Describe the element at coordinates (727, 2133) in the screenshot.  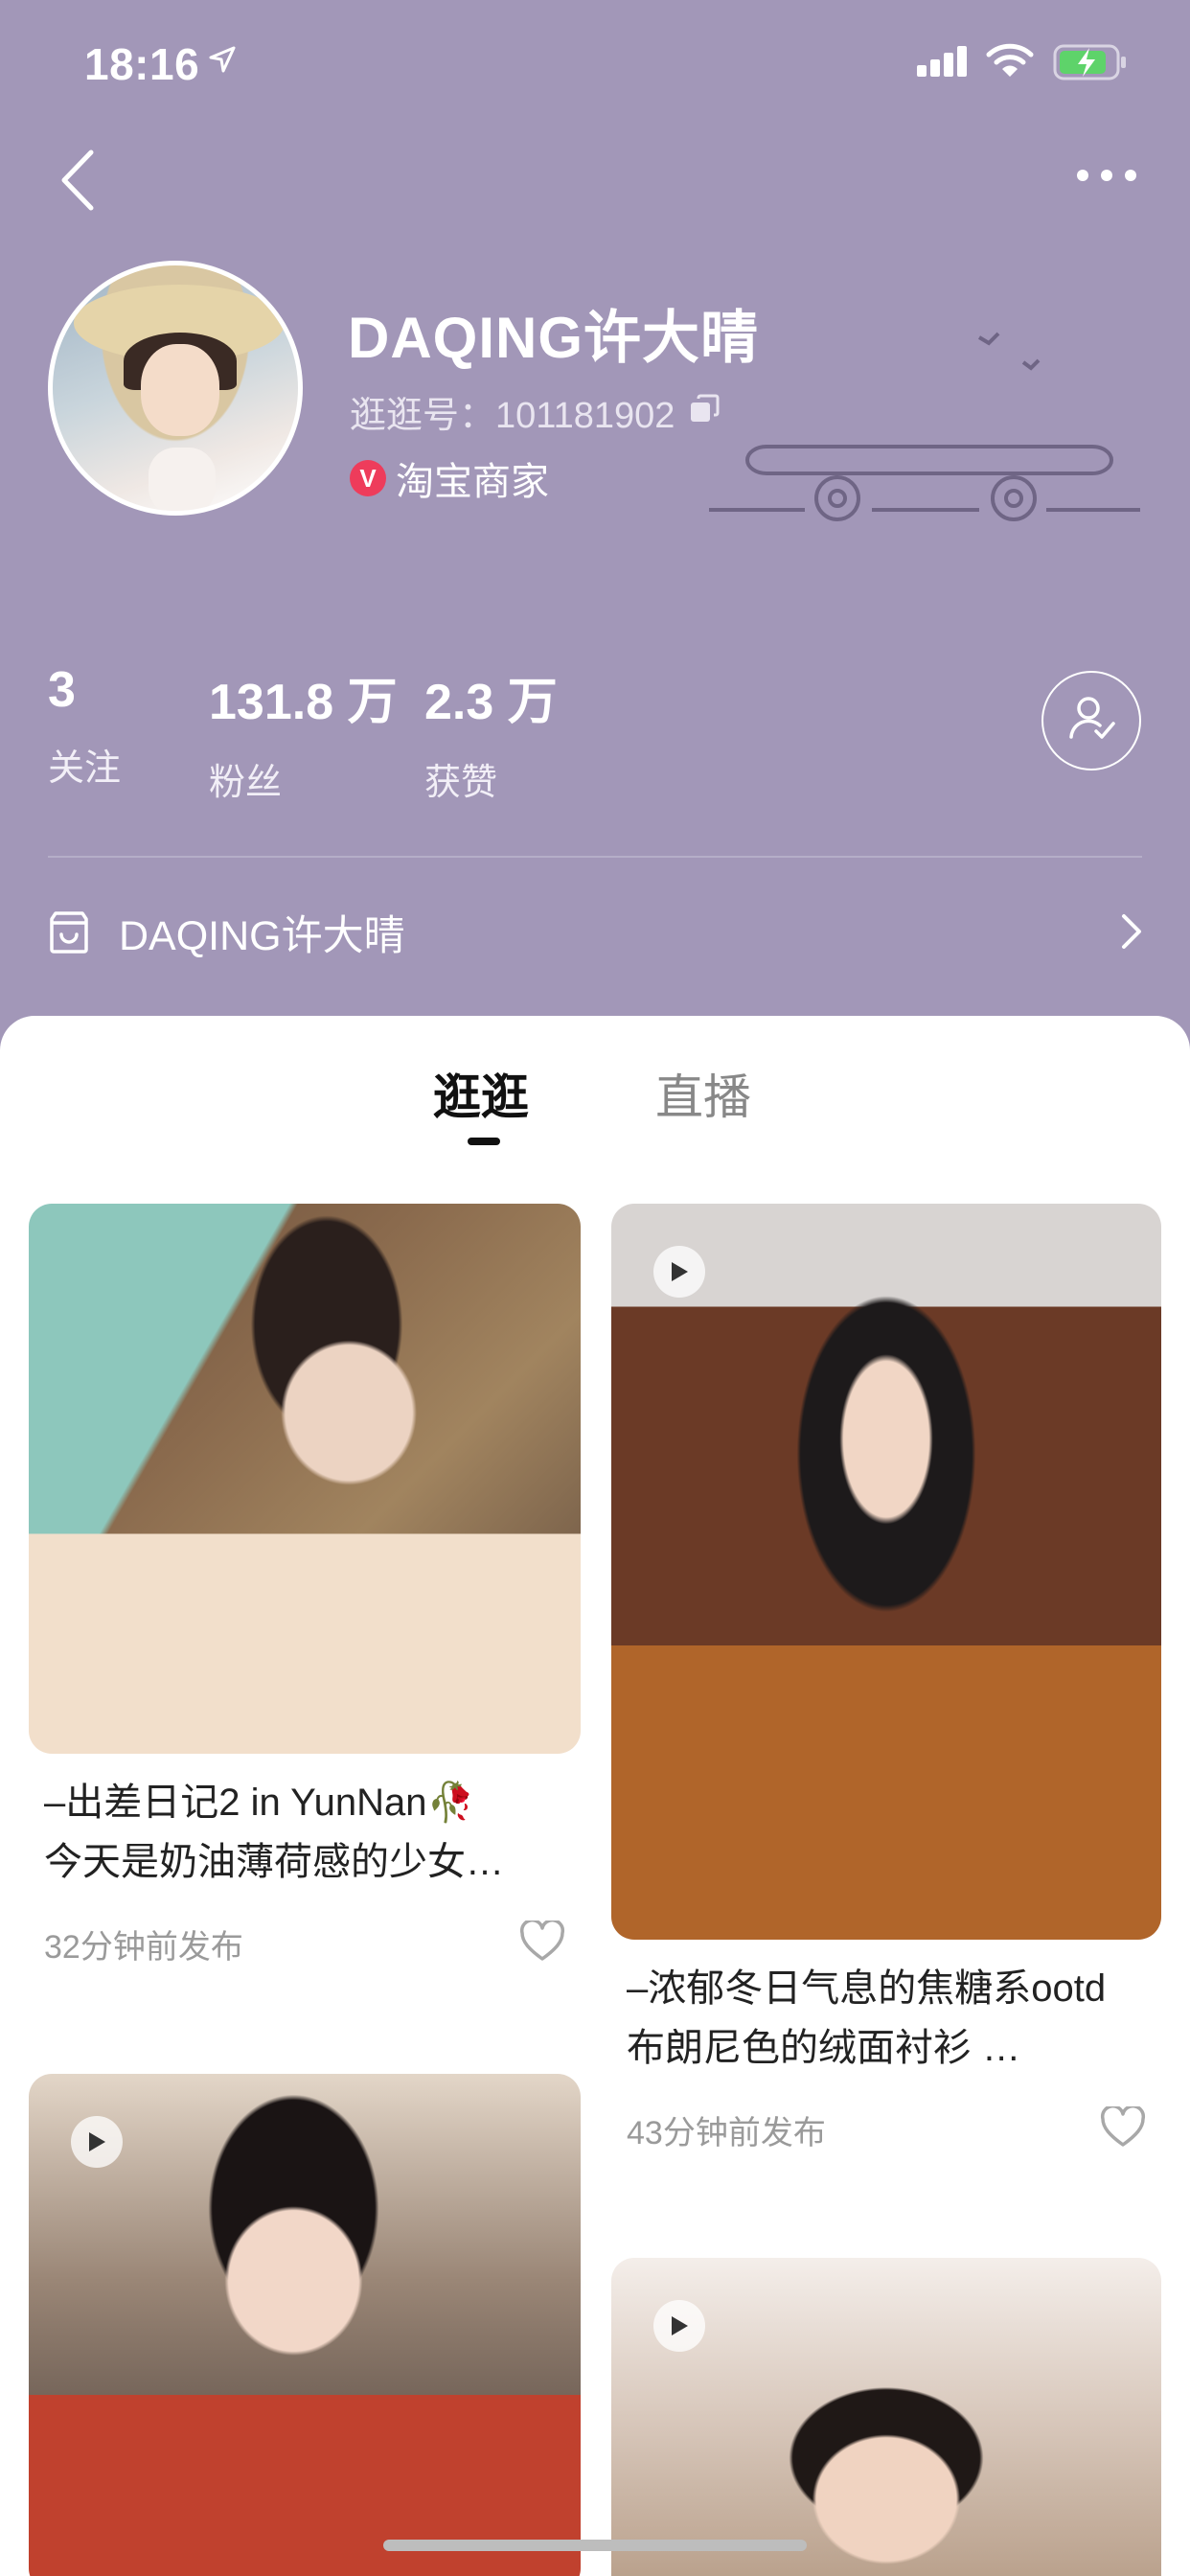
I see `feed-card-time: 43分钟前发布` at that location.